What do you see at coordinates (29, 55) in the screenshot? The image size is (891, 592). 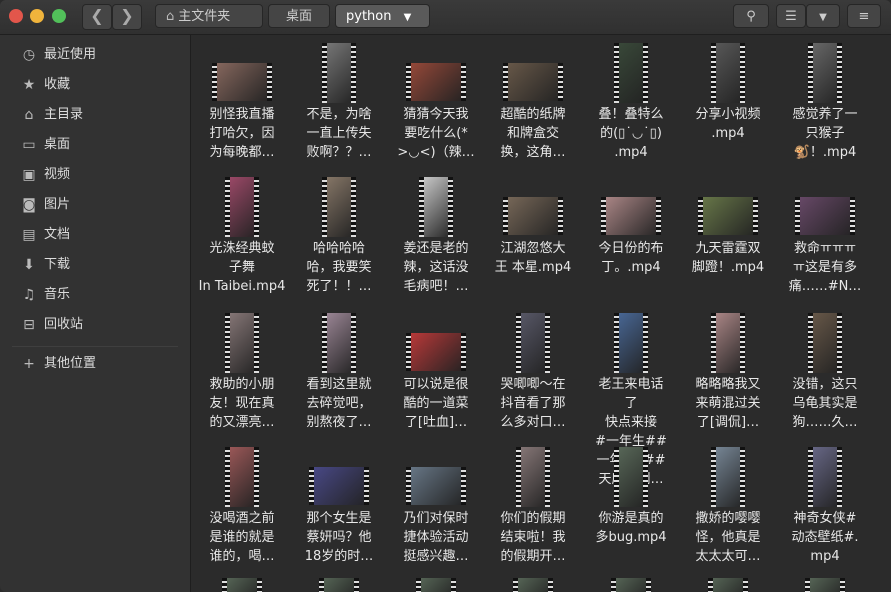 I see `clock-icon: ◷` at bounding box center [29, 55].